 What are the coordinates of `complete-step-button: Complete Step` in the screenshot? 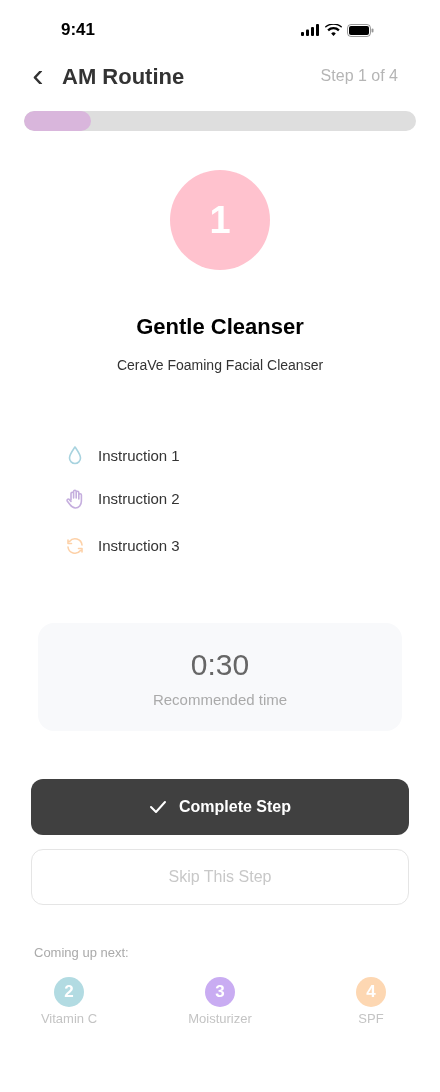 It's located at (220, 807).